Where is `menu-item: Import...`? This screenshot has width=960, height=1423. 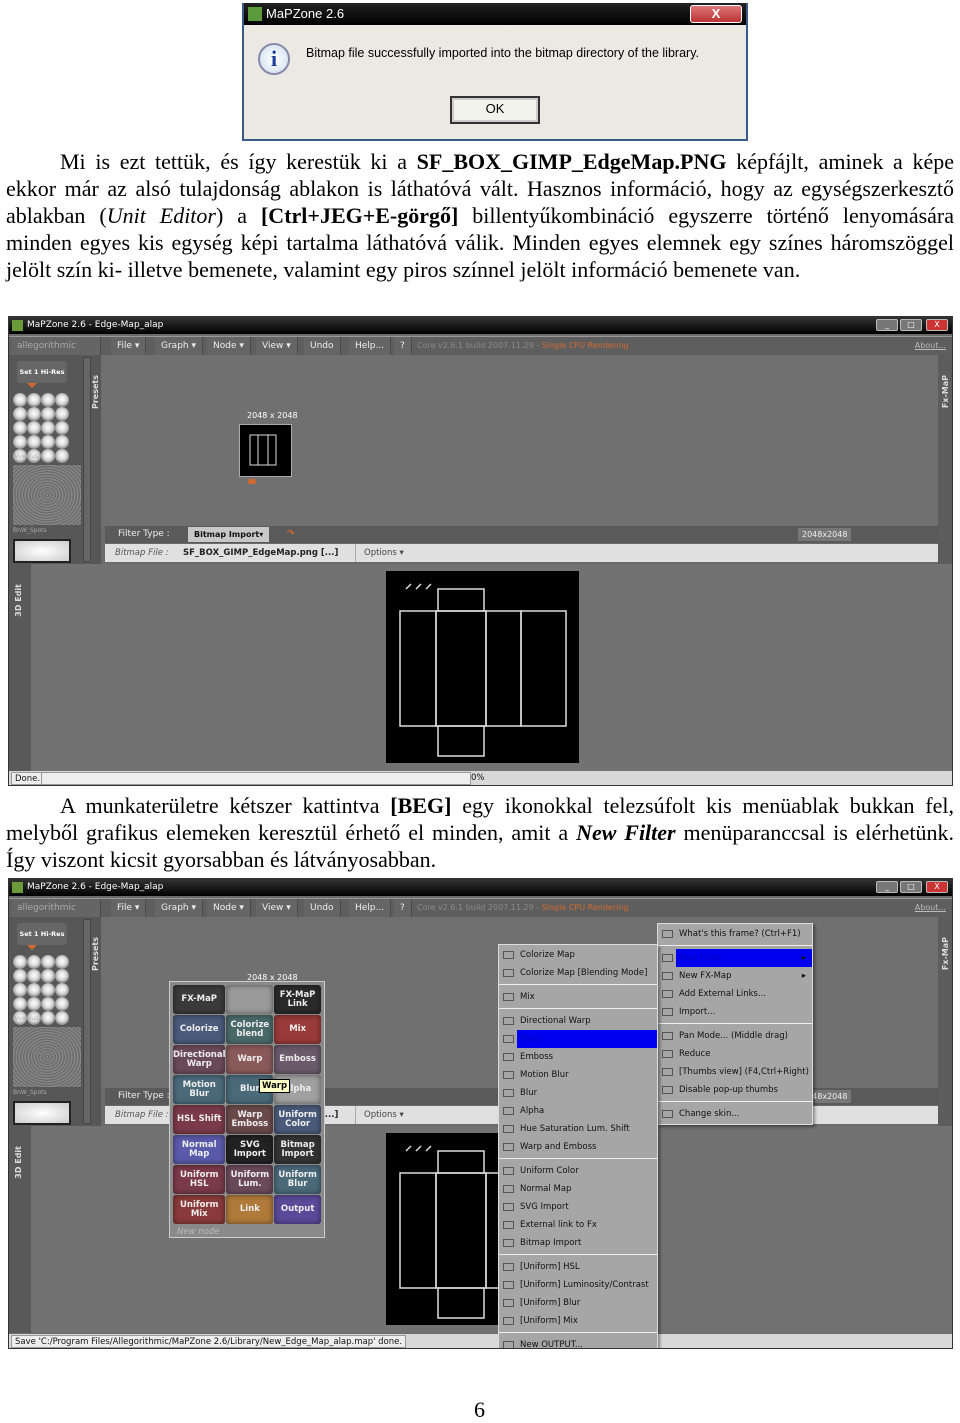 menu-item: Import... is located at coordinates (735, 1012).